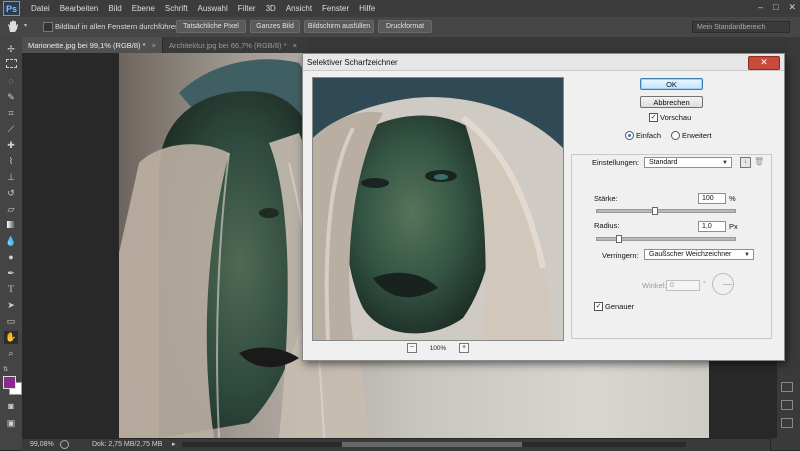 The width and height of the screenshot is (800, 451). I want to click on status-menu-icon: ▸, so click(174, 444).